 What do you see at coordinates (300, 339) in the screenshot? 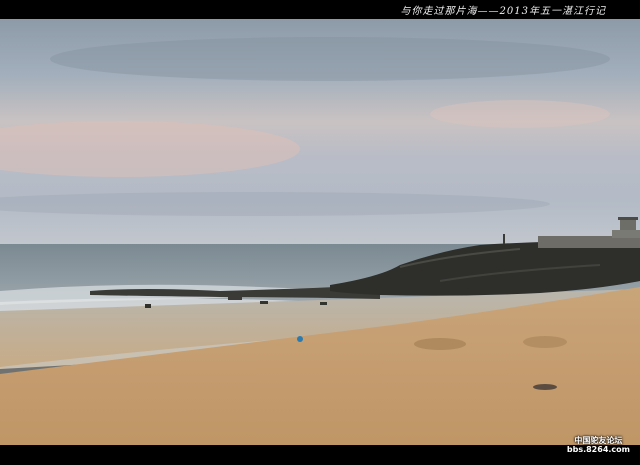
I see `blue-object` at bounding box center [300, 339].